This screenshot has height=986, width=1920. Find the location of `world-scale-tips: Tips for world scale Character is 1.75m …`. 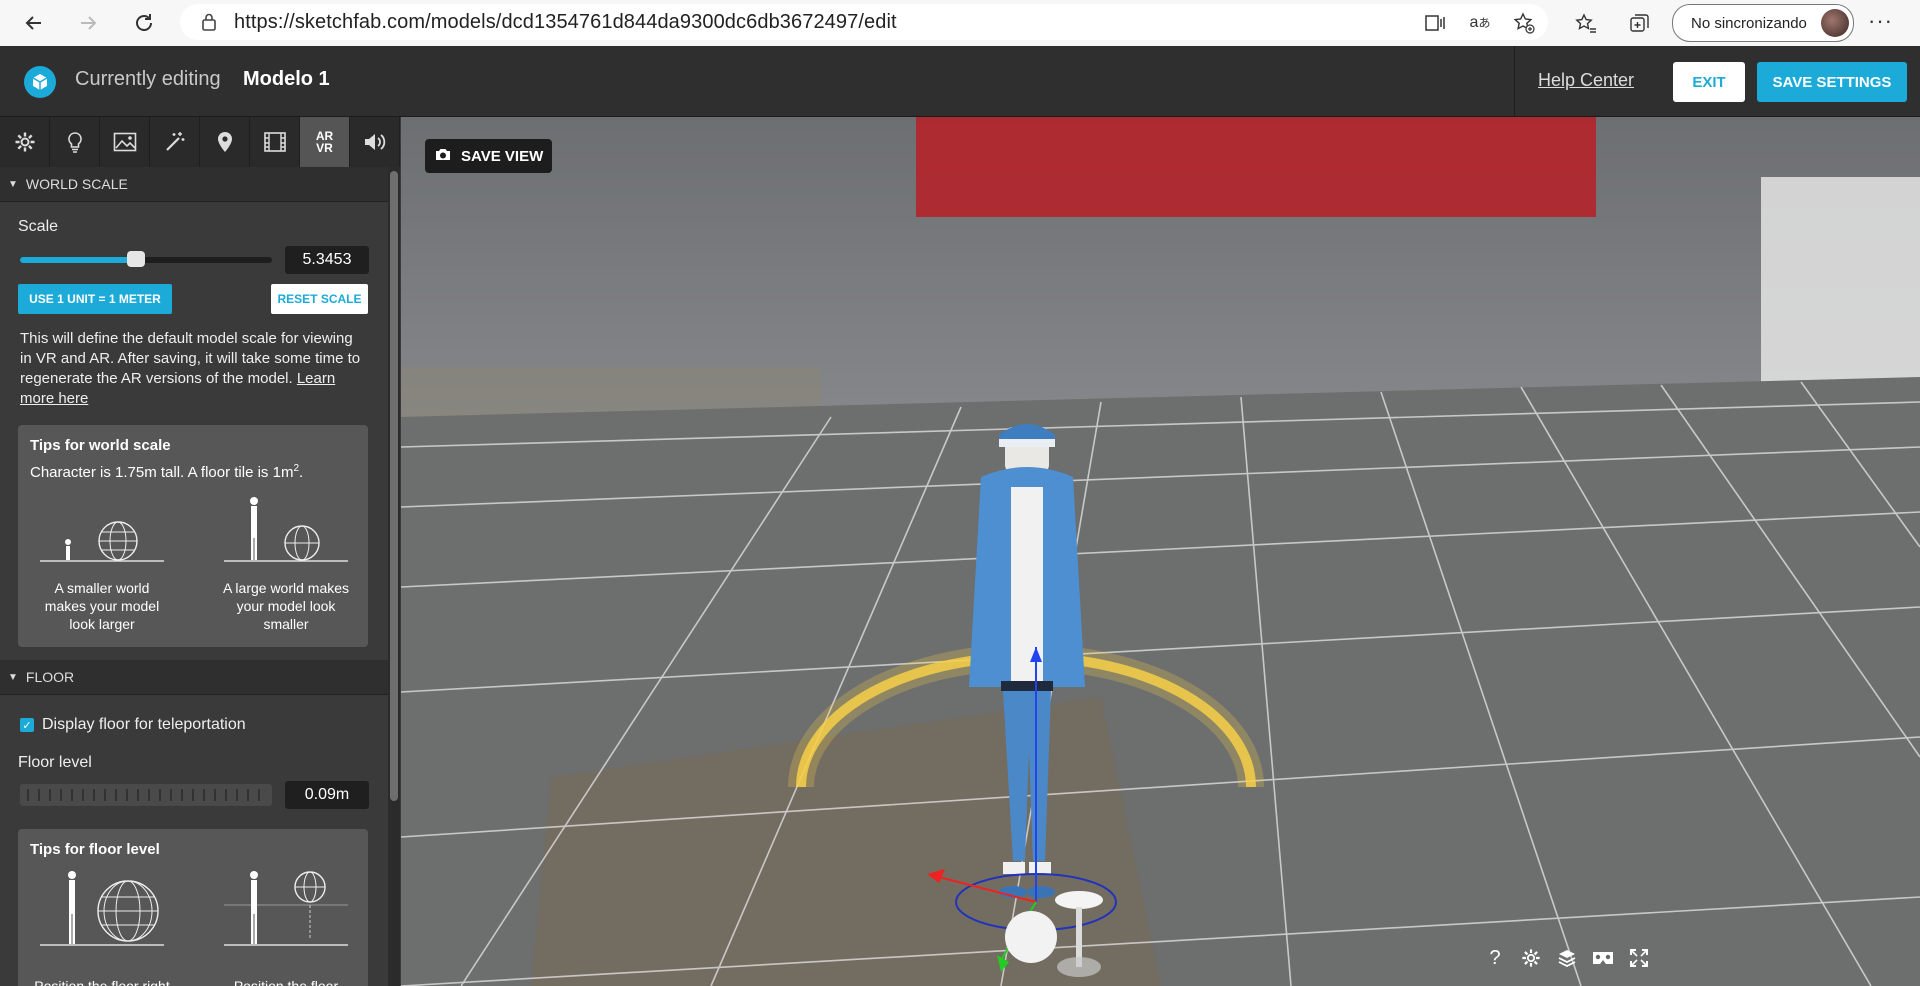

world-scale-tips: Tips for world scale Character is 1.75m … is located at coordinates (193, 536).